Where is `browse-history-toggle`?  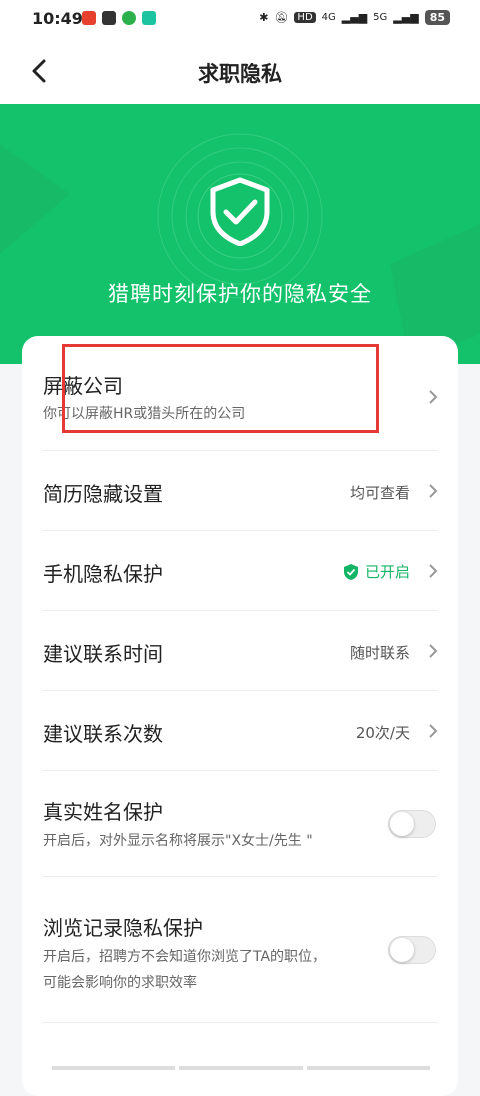 browse-history-toggle is located at coordinates (412, 950).